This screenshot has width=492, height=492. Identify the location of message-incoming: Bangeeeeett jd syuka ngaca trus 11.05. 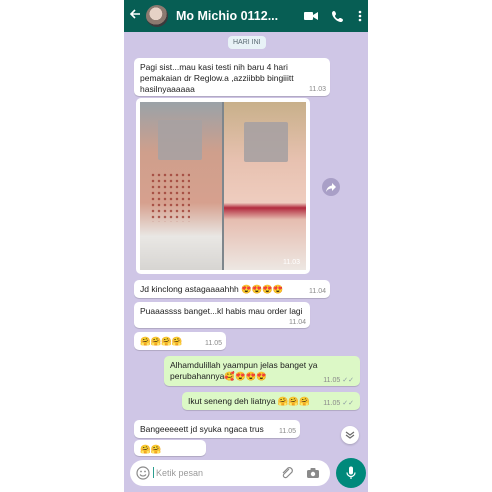
(217, 429).